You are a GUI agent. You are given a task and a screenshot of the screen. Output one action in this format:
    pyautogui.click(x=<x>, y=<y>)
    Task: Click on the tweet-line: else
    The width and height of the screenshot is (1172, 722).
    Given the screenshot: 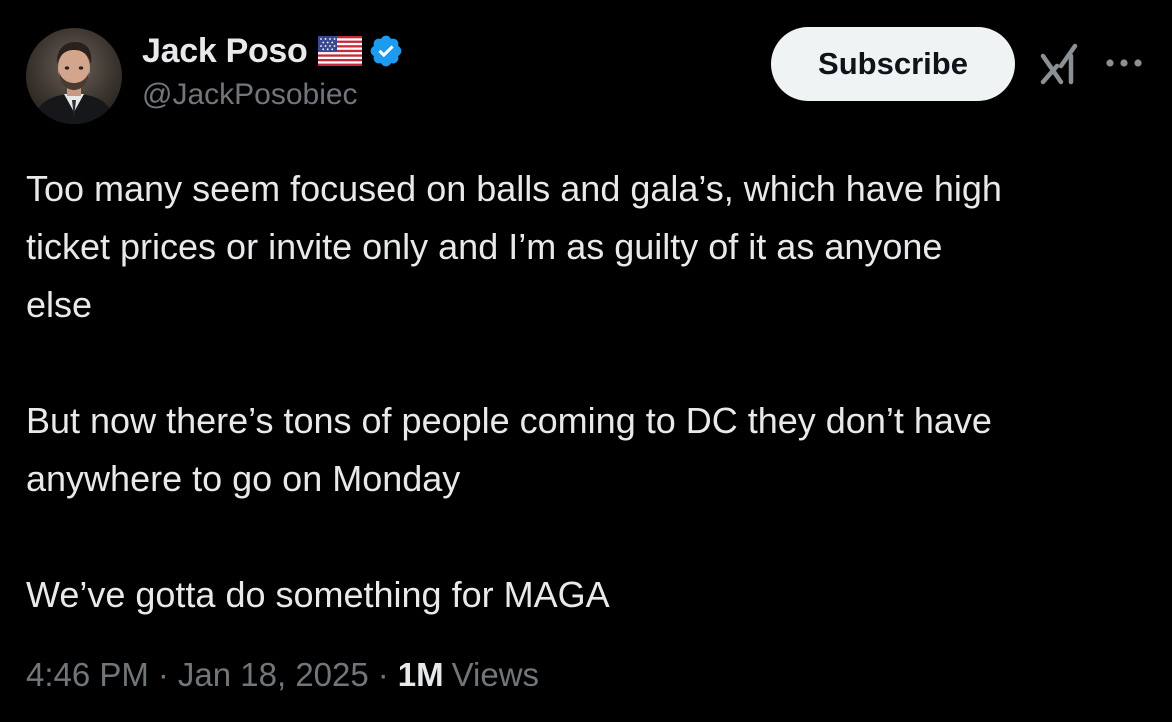 What is the action you would take?
    pyautogui.click(x=59, y=304)
    